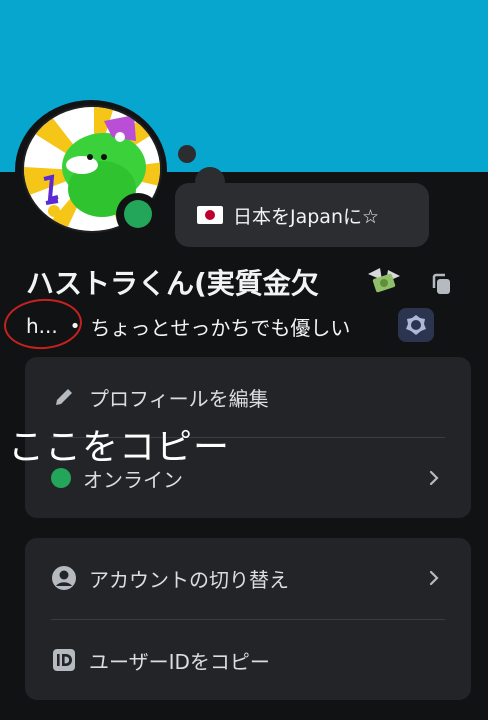 The height and width of the screenshot is (720, 488). I want to click on display-name: ハストラくん(実質金欠, so click(172, 283).